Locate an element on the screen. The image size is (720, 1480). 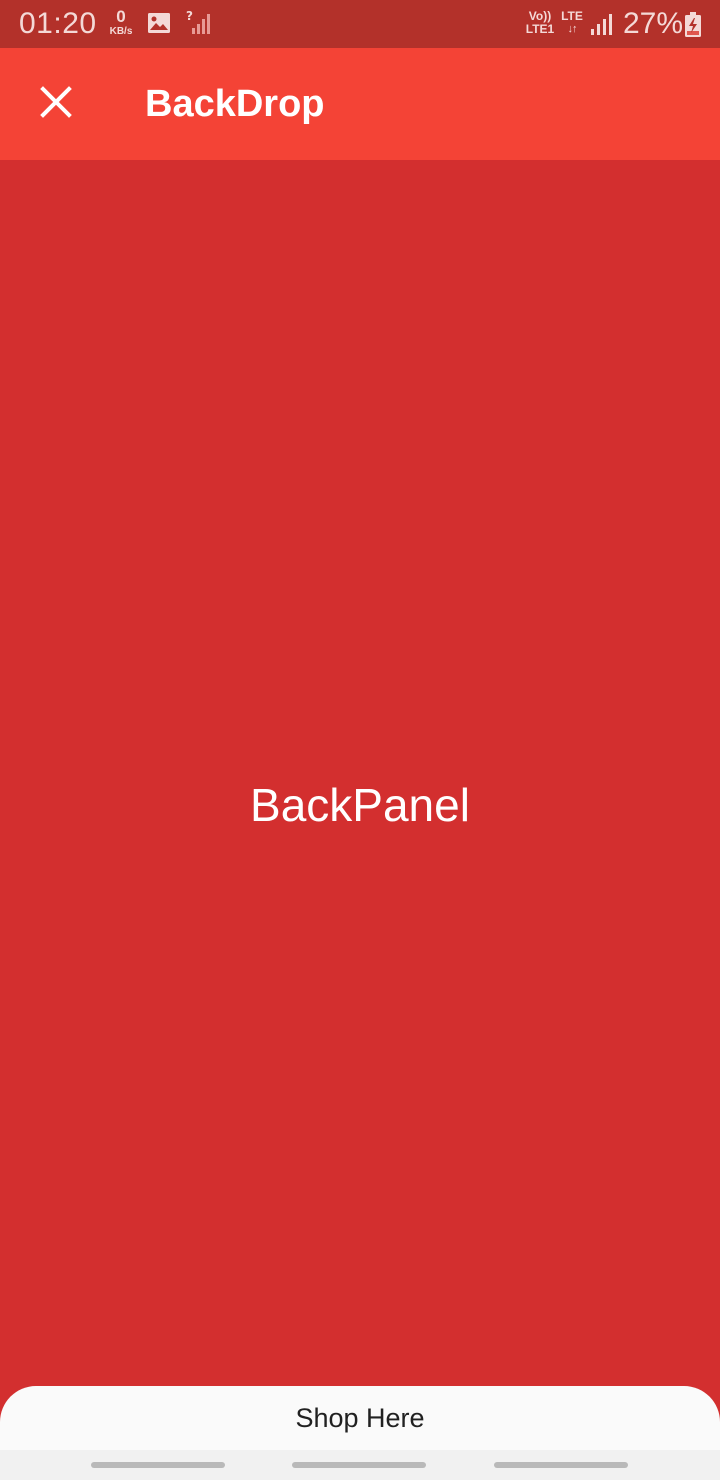
close-icon is located at coordinates (56, 104).